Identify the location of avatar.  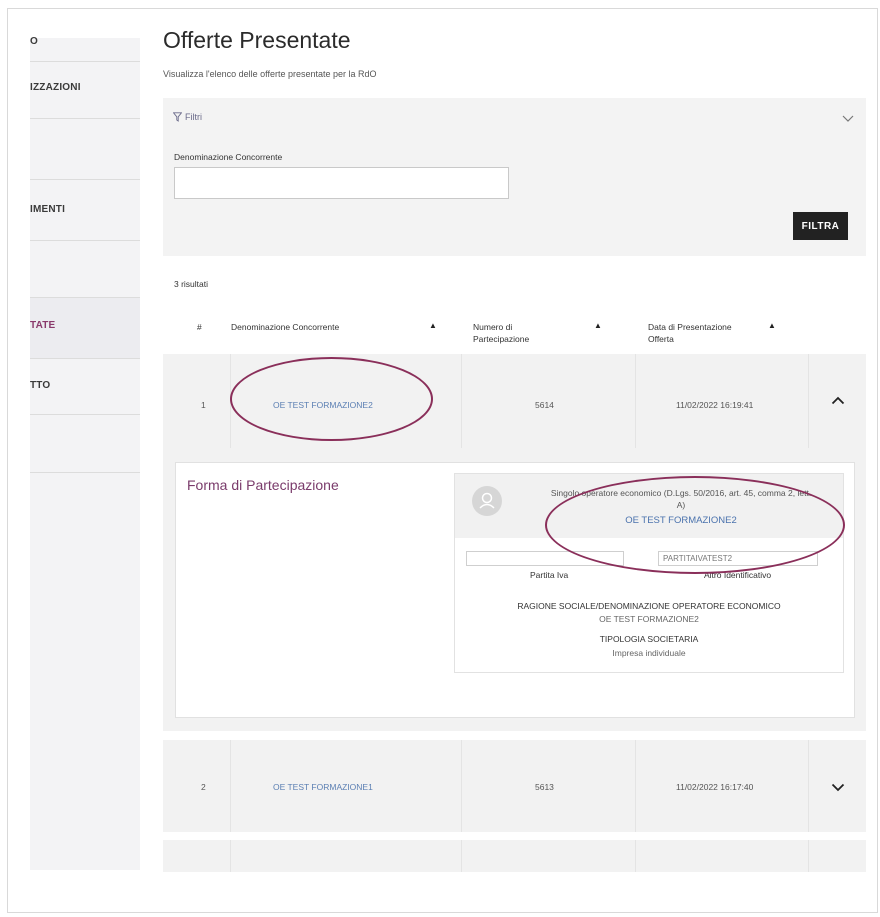
(487, 501).